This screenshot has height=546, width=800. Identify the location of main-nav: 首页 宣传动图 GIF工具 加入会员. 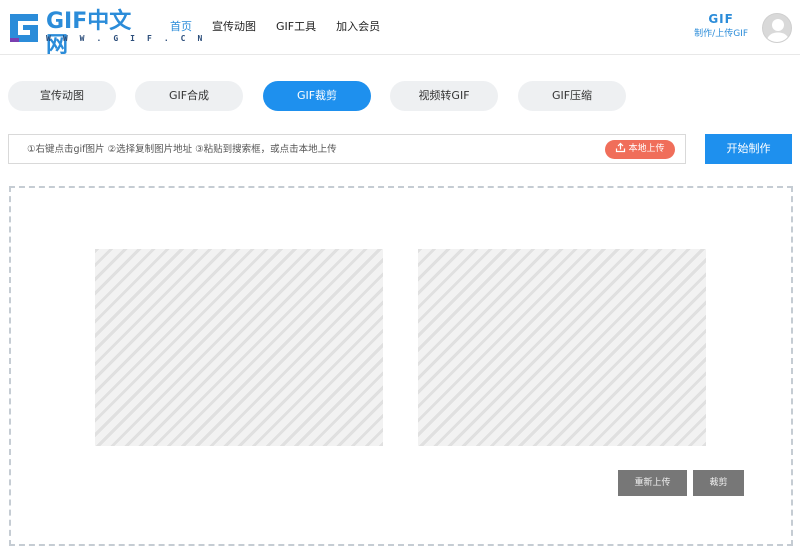
(275, 27).